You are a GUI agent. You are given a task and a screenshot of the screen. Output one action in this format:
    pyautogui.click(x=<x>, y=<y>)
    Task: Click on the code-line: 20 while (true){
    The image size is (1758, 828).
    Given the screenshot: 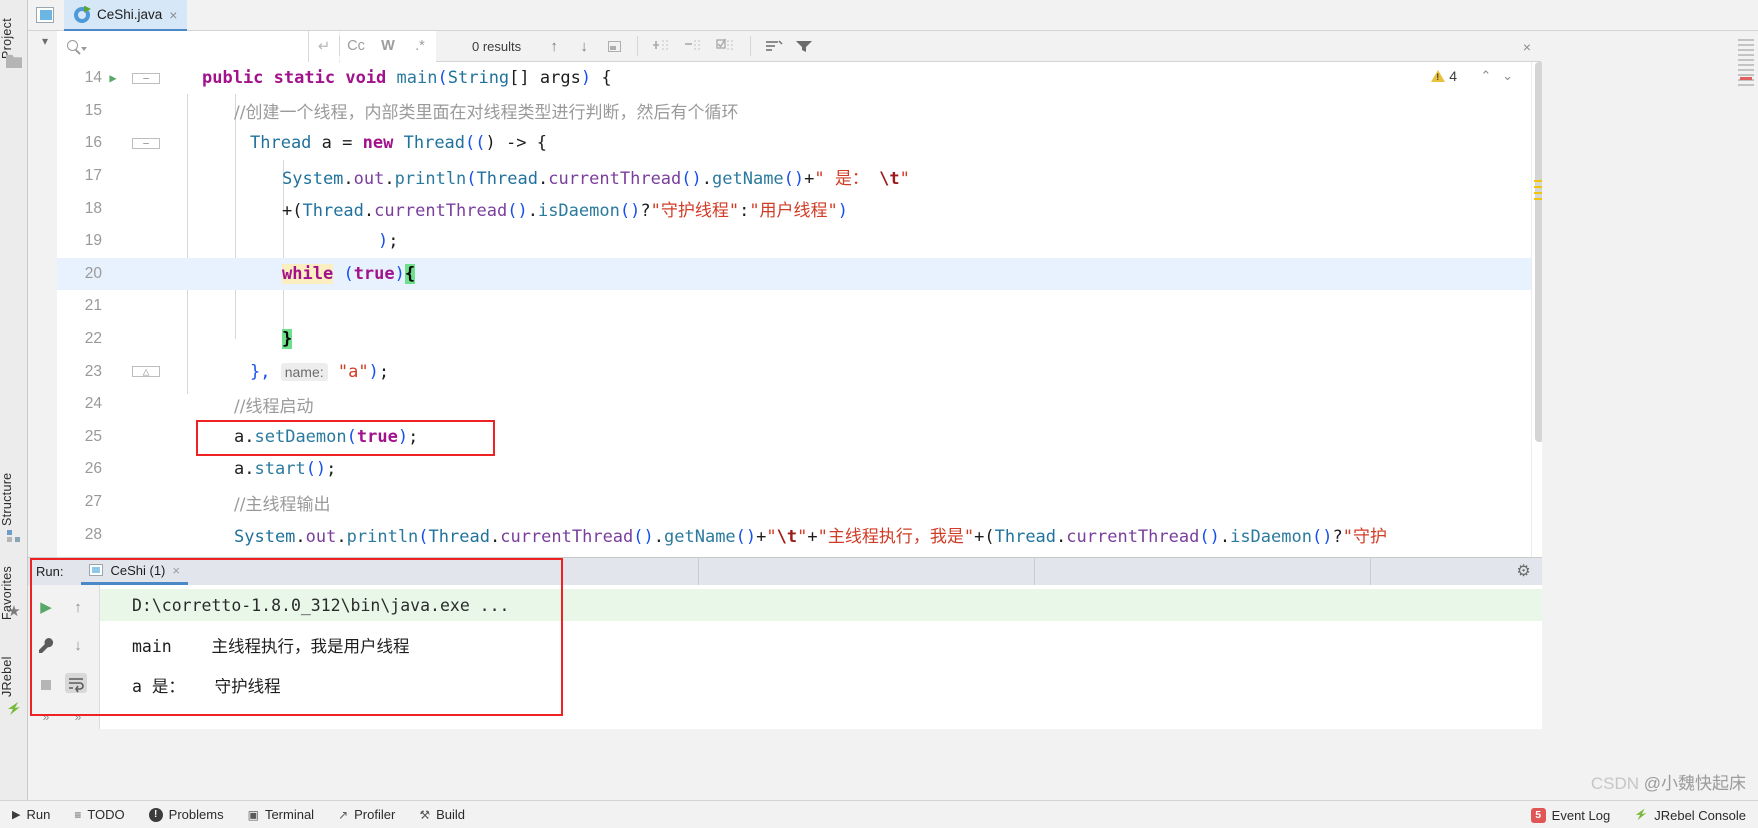 What is the action you would take?
    pyautogui.click(x=794, y=274)
    